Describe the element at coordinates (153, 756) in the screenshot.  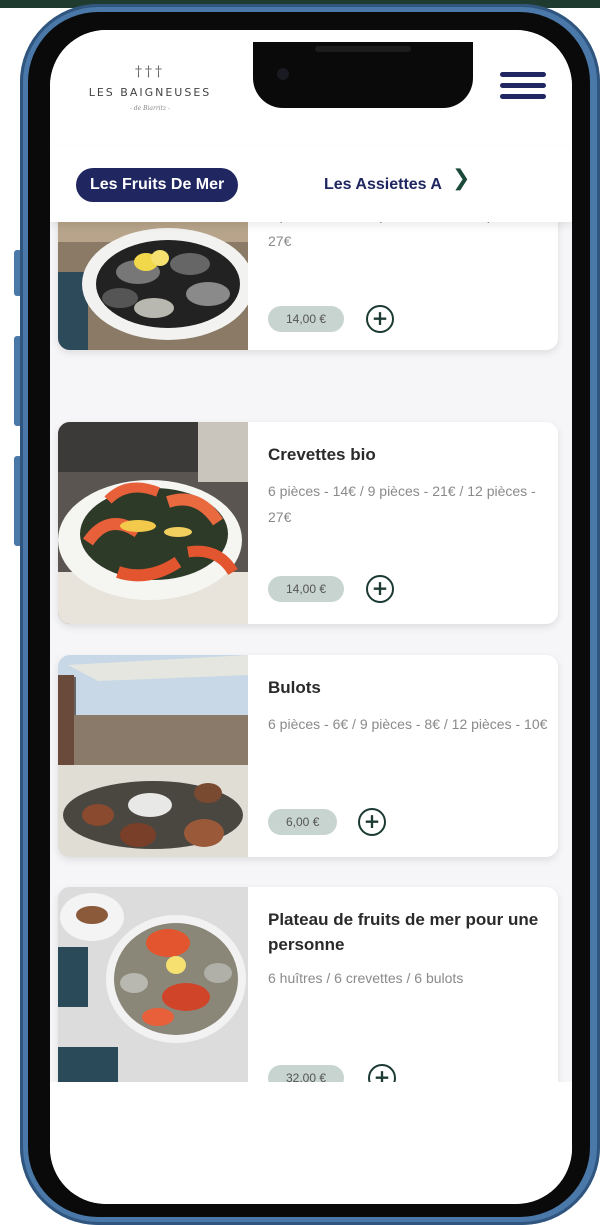
I see `product-image-bulots` at that location.